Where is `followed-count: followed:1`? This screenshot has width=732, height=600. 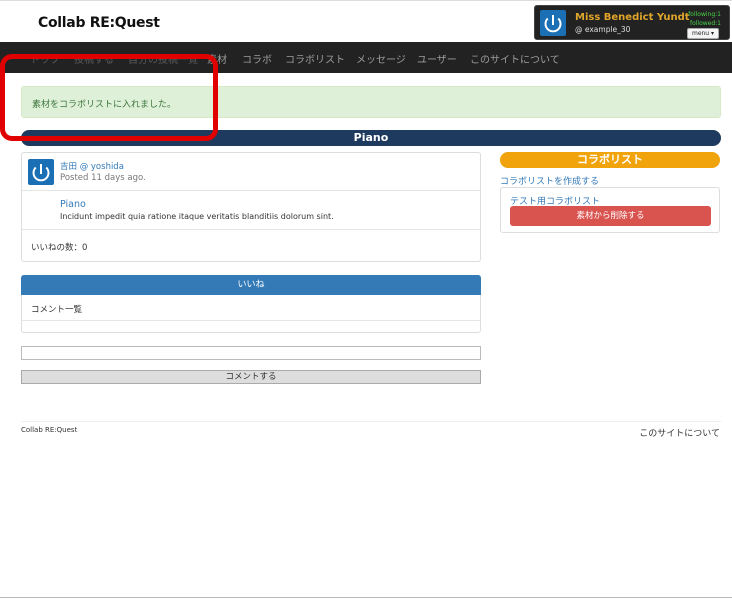
followed-count: followed:1 is located at coordinates (704, 23).